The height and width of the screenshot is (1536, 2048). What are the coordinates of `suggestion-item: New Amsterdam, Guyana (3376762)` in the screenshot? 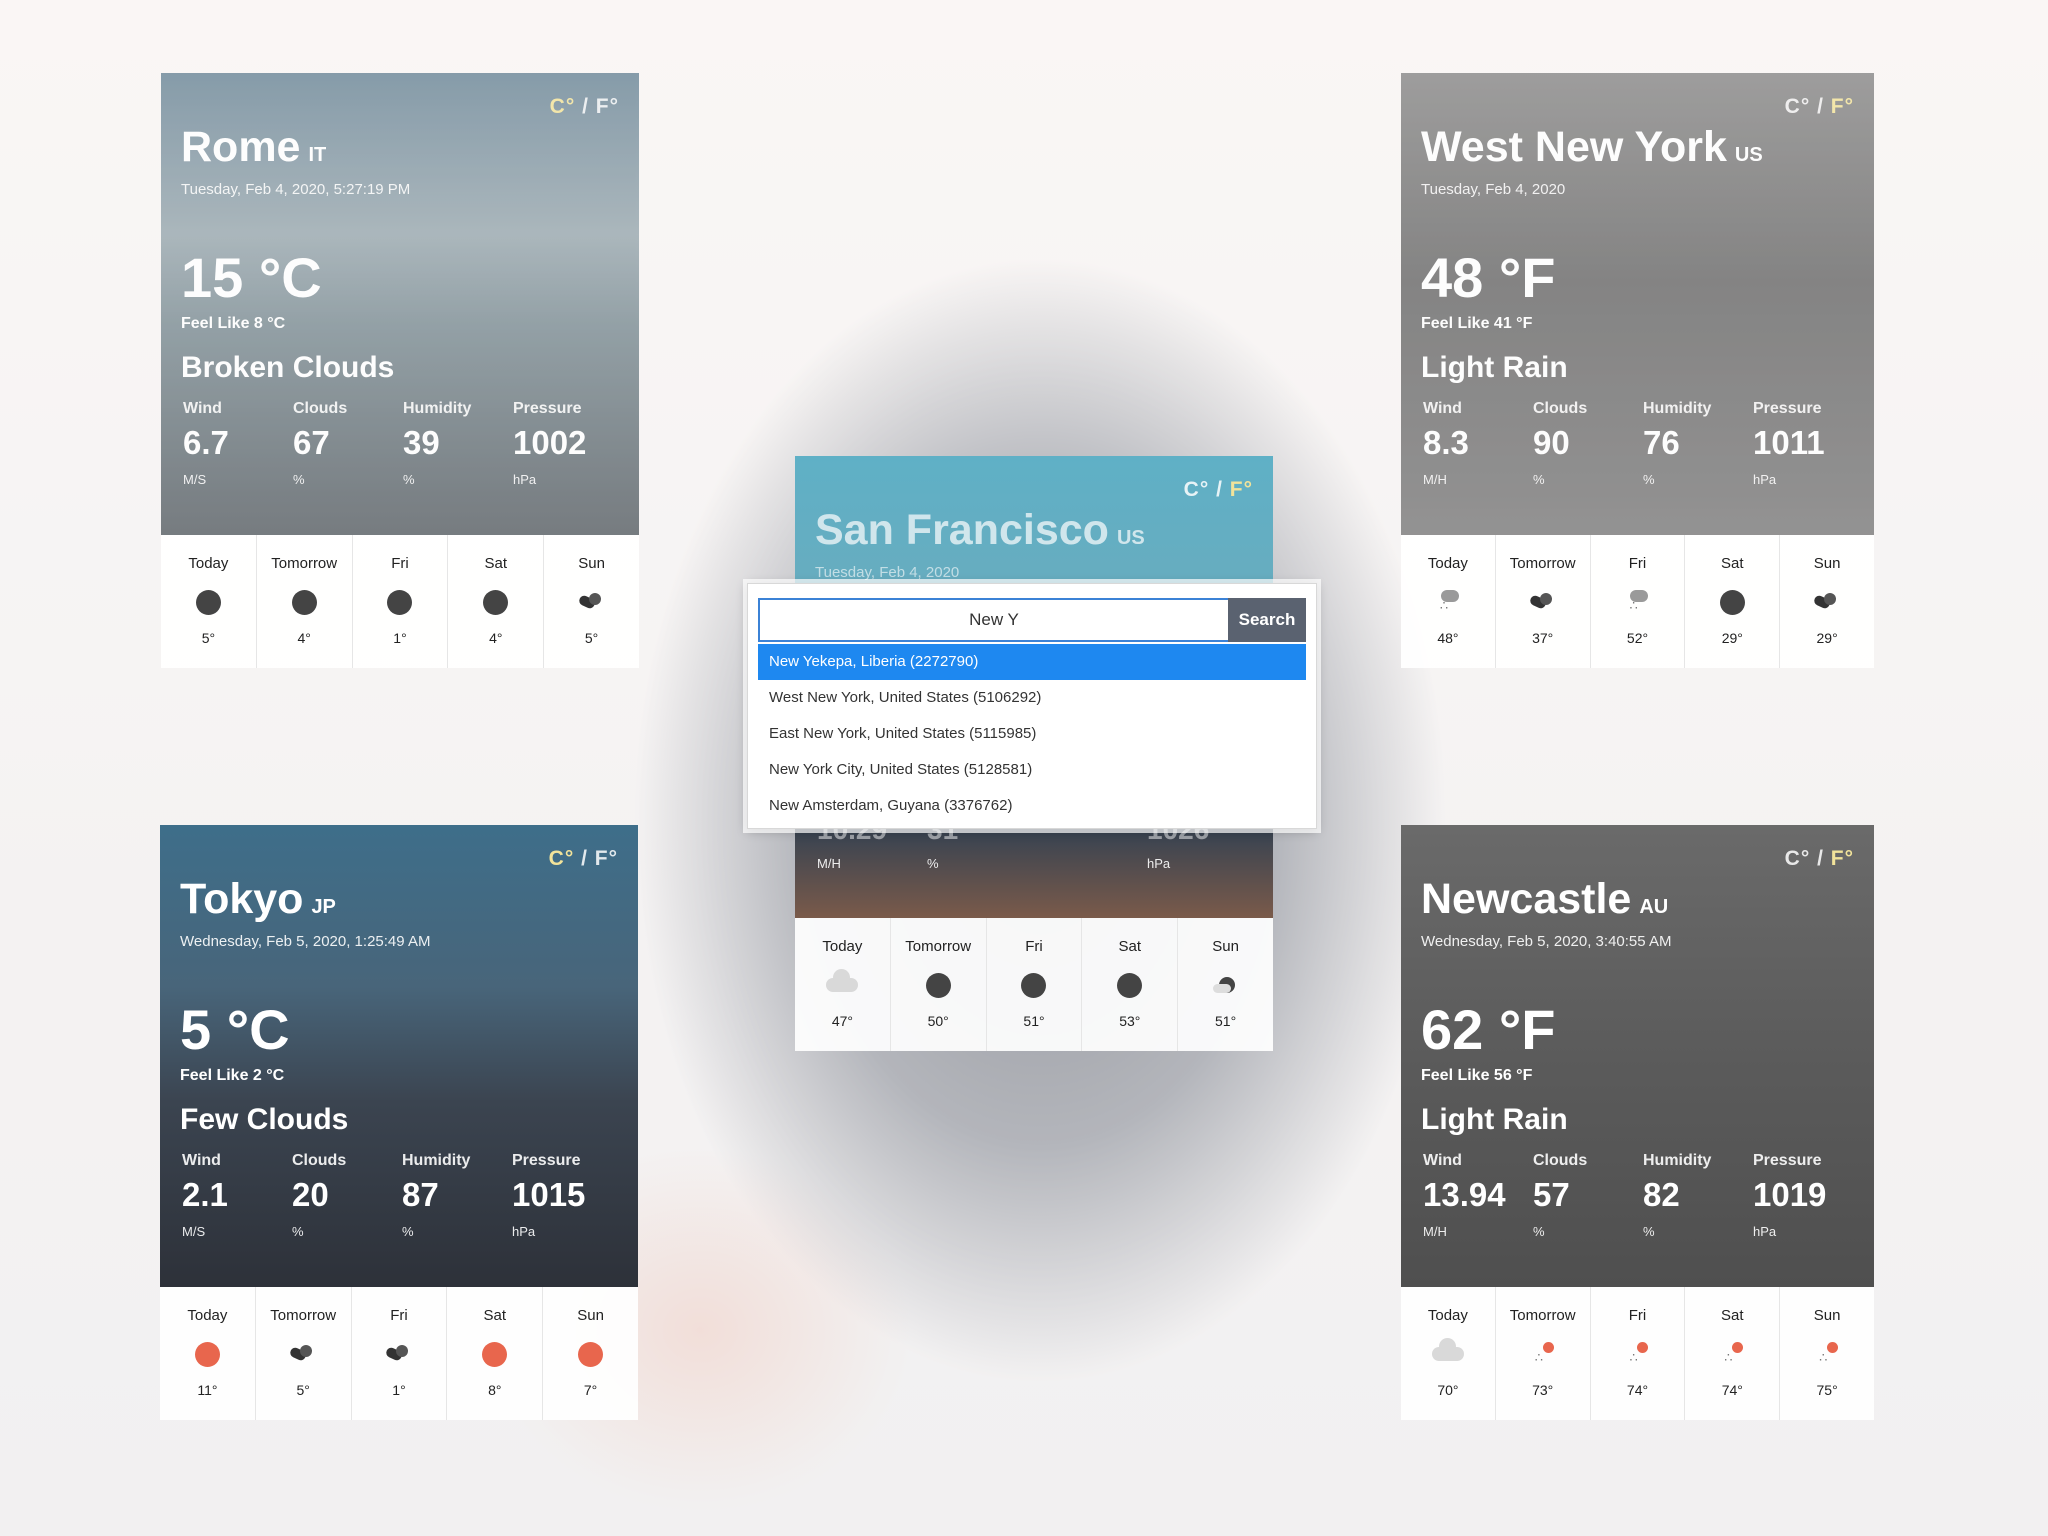 It's located at (1032, 806).